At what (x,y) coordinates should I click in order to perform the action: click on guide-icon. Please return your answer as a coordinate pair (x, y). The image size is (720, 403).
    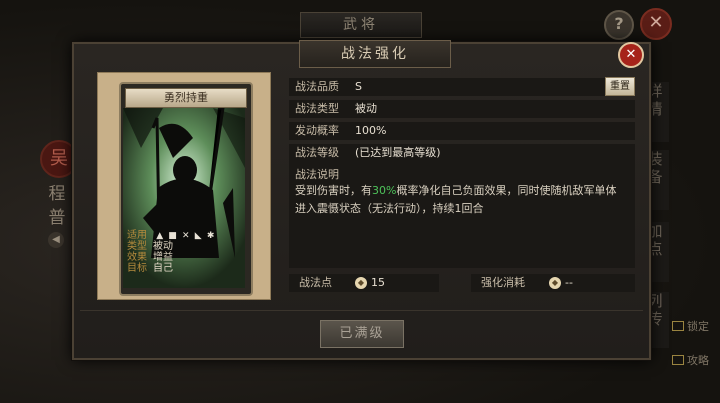
    Looking at the image, I should click on (678, 360).